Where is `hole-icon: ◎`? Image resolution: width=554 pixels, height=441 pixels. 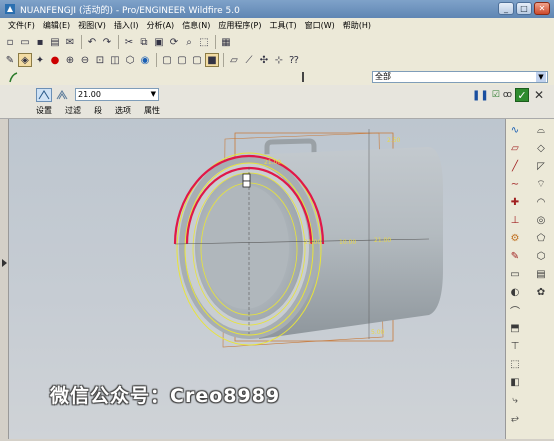 hole-icon: ◎ is located at coordinates (541, 220).